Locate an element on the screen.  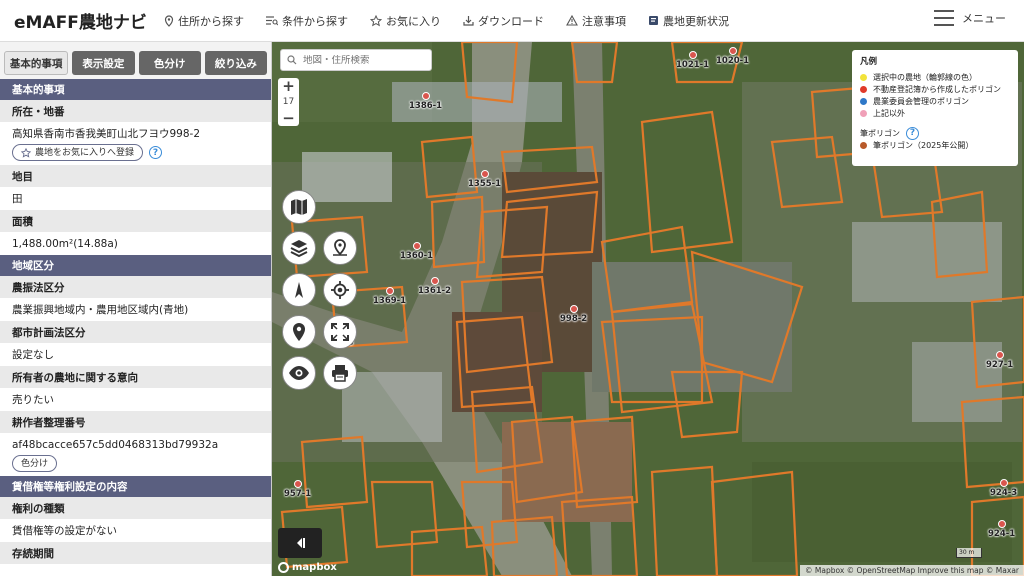
parcel-label: 1360-1 is located at coordinates (416, 251).